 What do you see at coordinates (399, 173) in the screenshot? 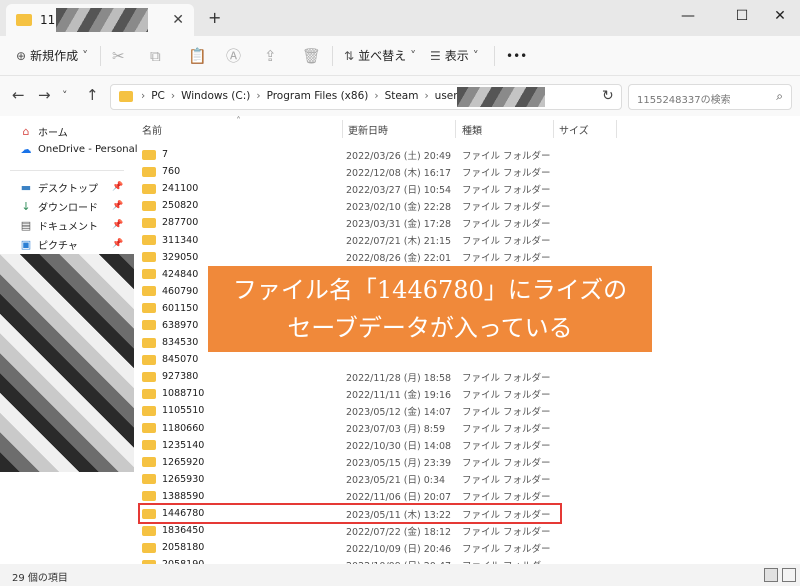
I see `file-date: 2022/12/08 (木) 16:17` at bounding box center [399, 173].